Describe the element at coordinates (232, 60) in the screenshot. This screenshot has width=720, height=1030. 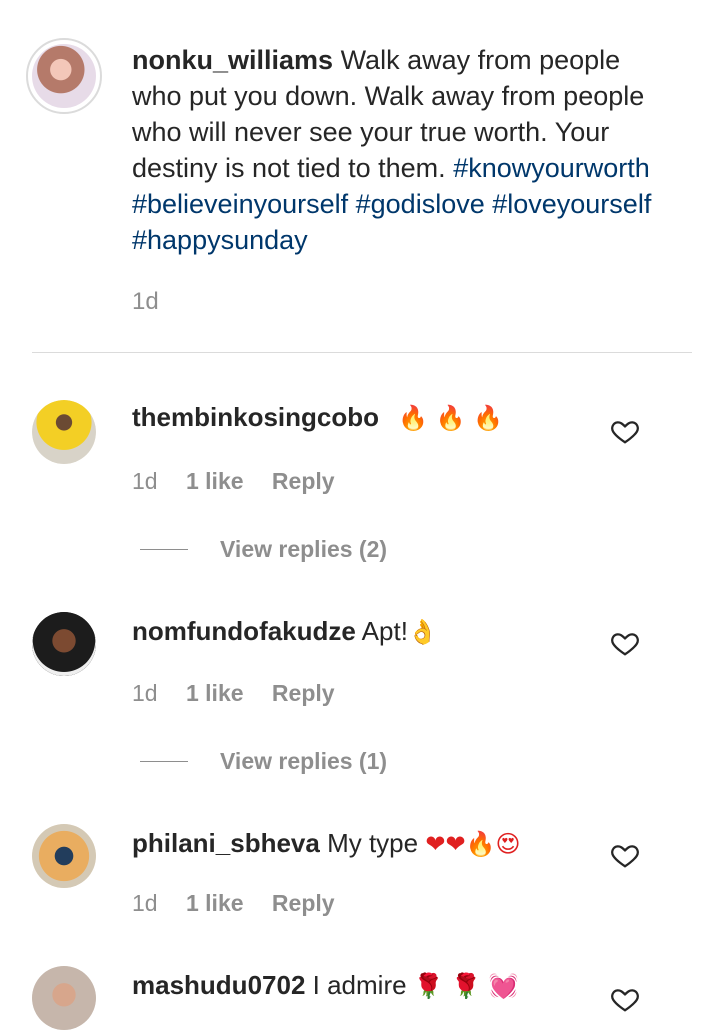
I see `post-author-username: nonku_williams` at that location.